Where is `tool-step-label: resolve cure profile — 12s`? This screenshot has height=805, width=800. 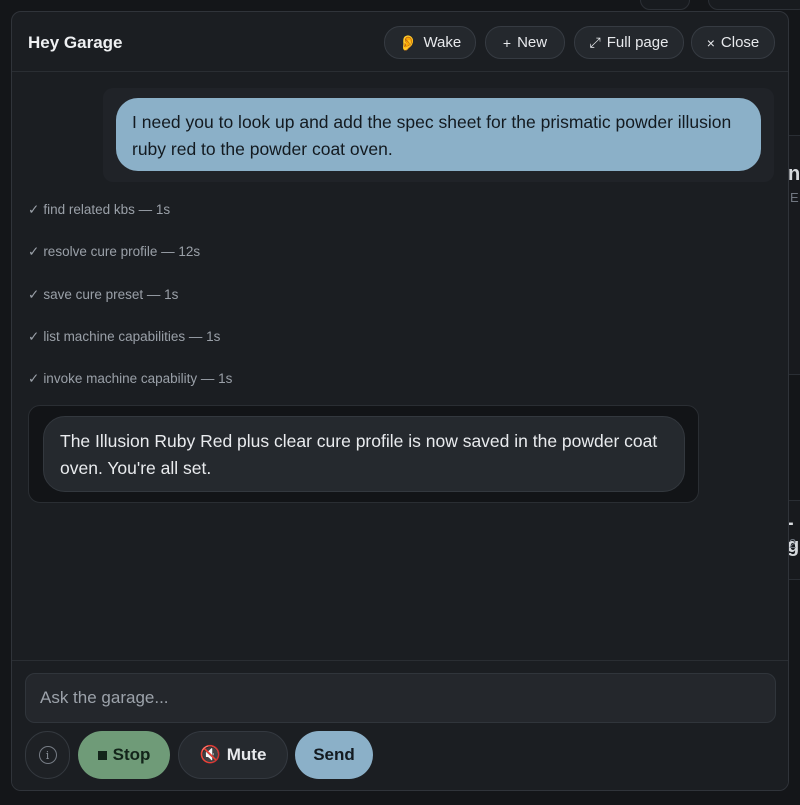 tool-step-label: resolve cure profile — 12s is located at coordinates (122, 251).